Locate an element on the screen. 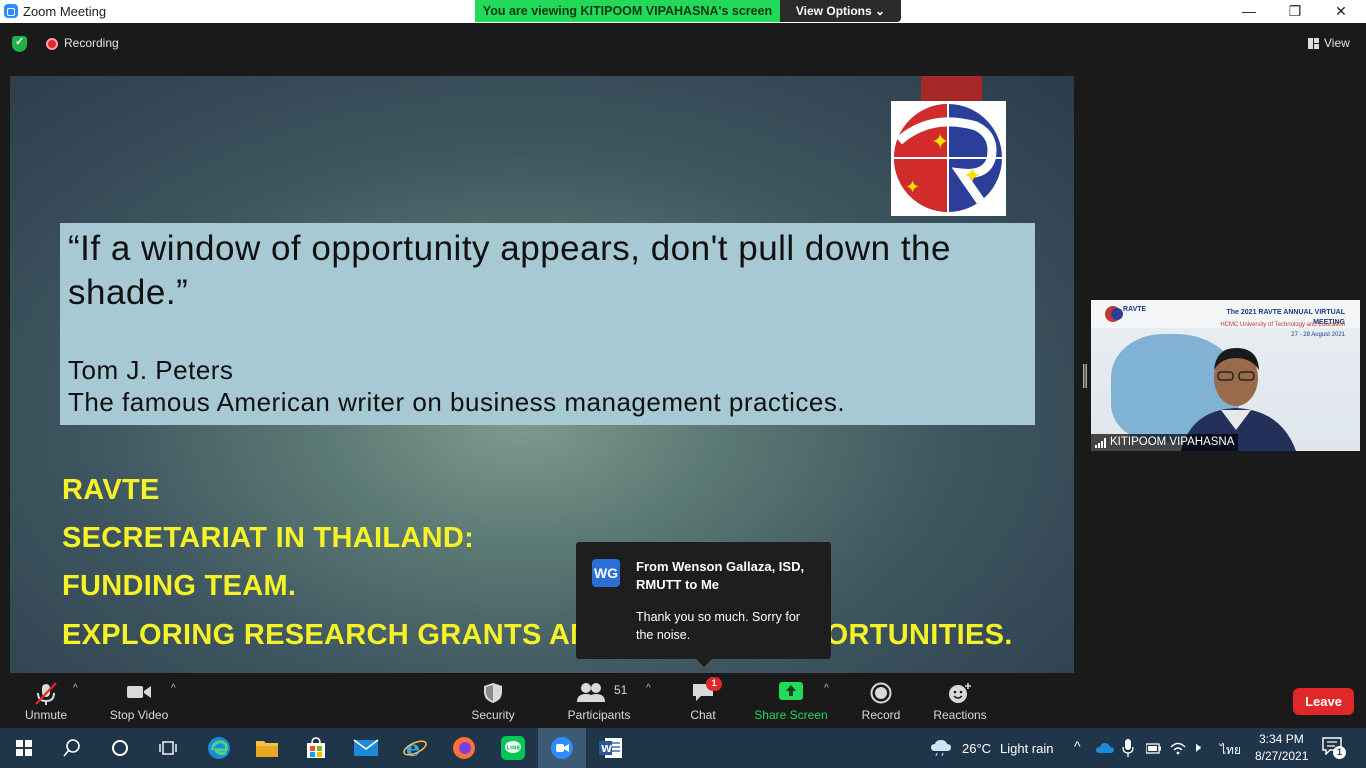 The width and height of the screenshot is (1366, 768). start-button is located at coordinates (24, 748).